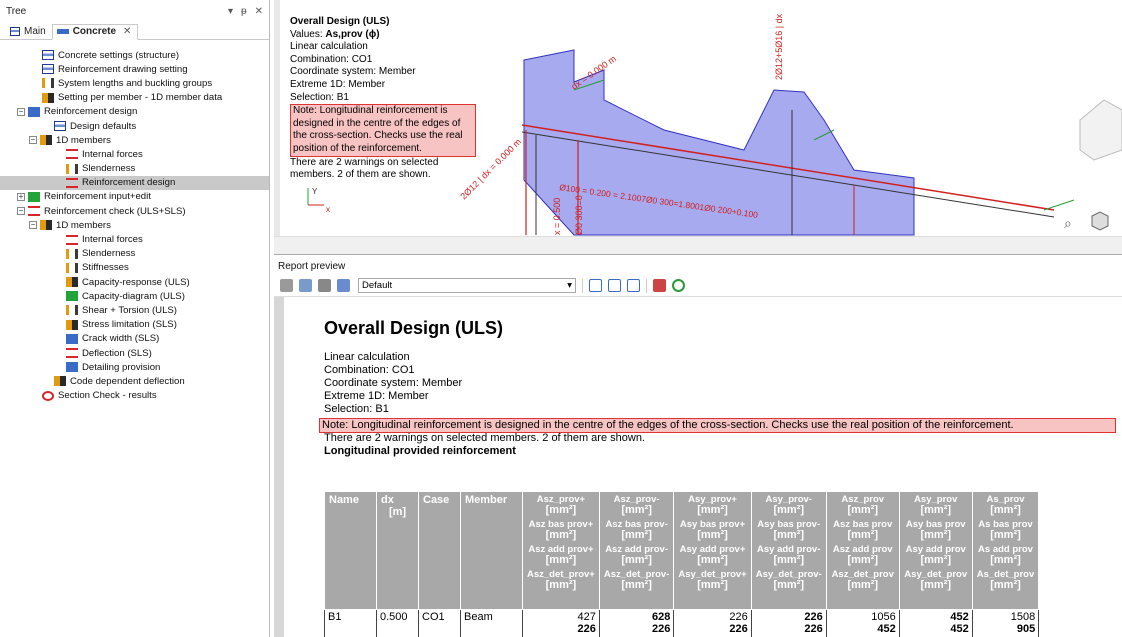  Describe the element at coordinates (935, 623) in the screenshot. I see `cell-value: 452 452` at that location.